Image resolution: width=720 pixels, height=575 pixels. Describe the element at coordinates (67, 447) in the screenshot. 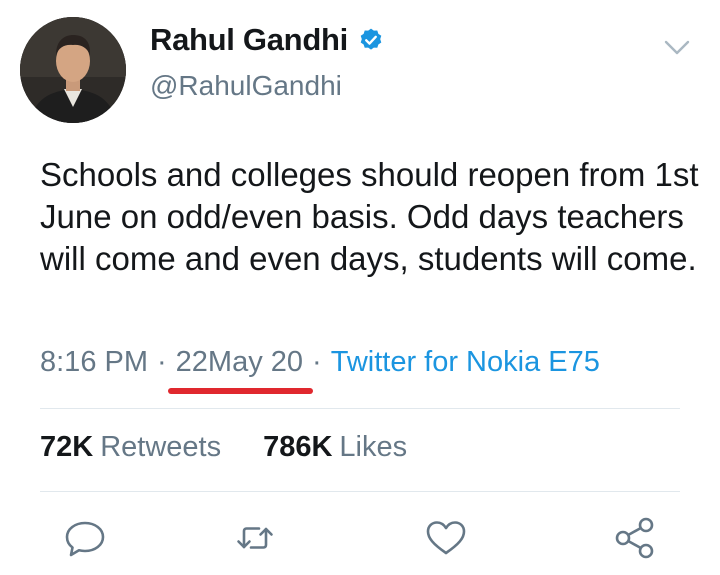

I see `retweets-count: 72K` at that location.